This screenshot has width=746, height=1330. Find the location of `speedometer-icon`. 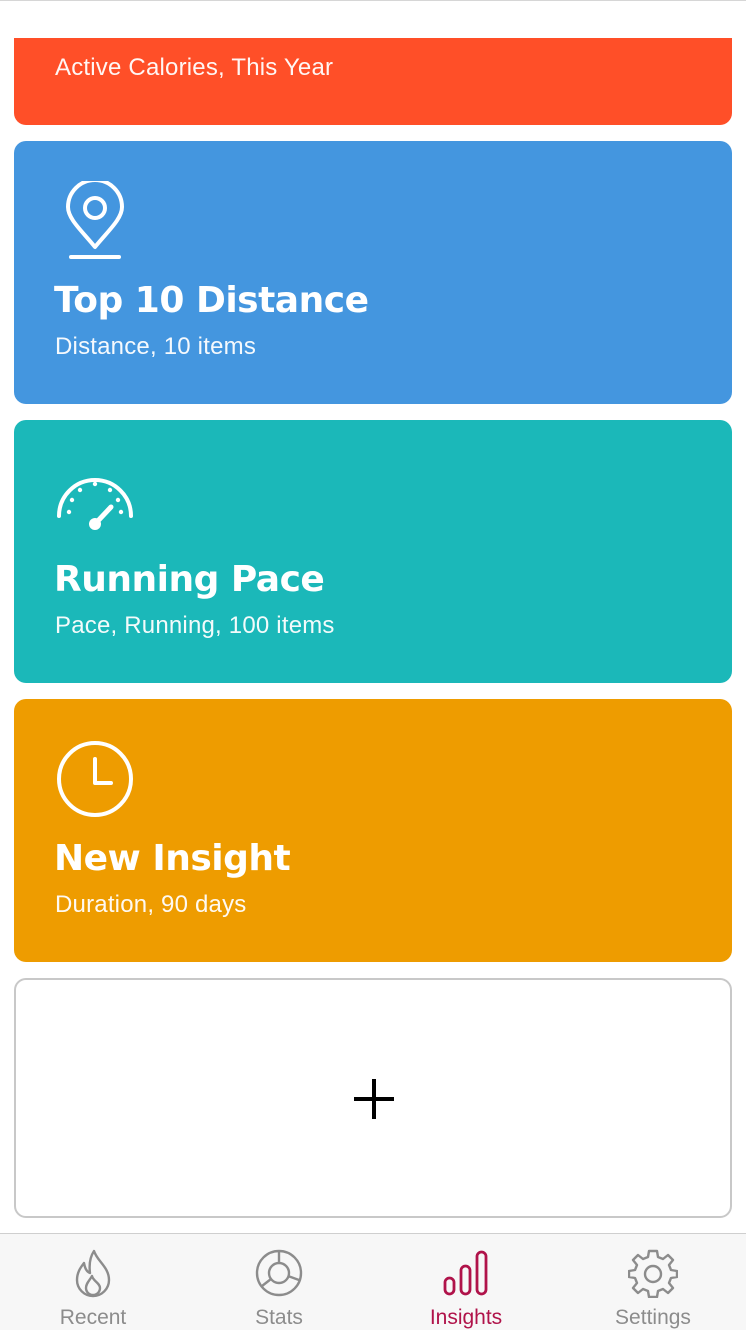

speedometer-icon is located at coordinates (95, 500).